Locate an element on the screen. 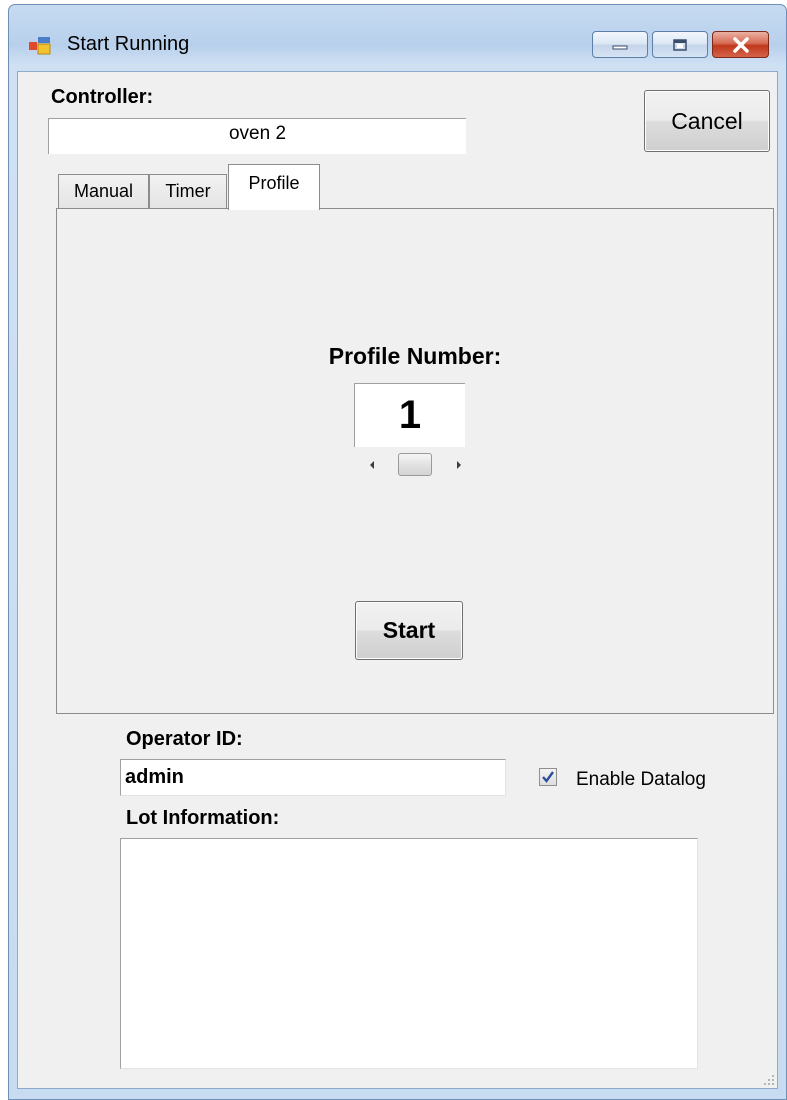  operator-id-input: admin is located at coordinates (313, 777).